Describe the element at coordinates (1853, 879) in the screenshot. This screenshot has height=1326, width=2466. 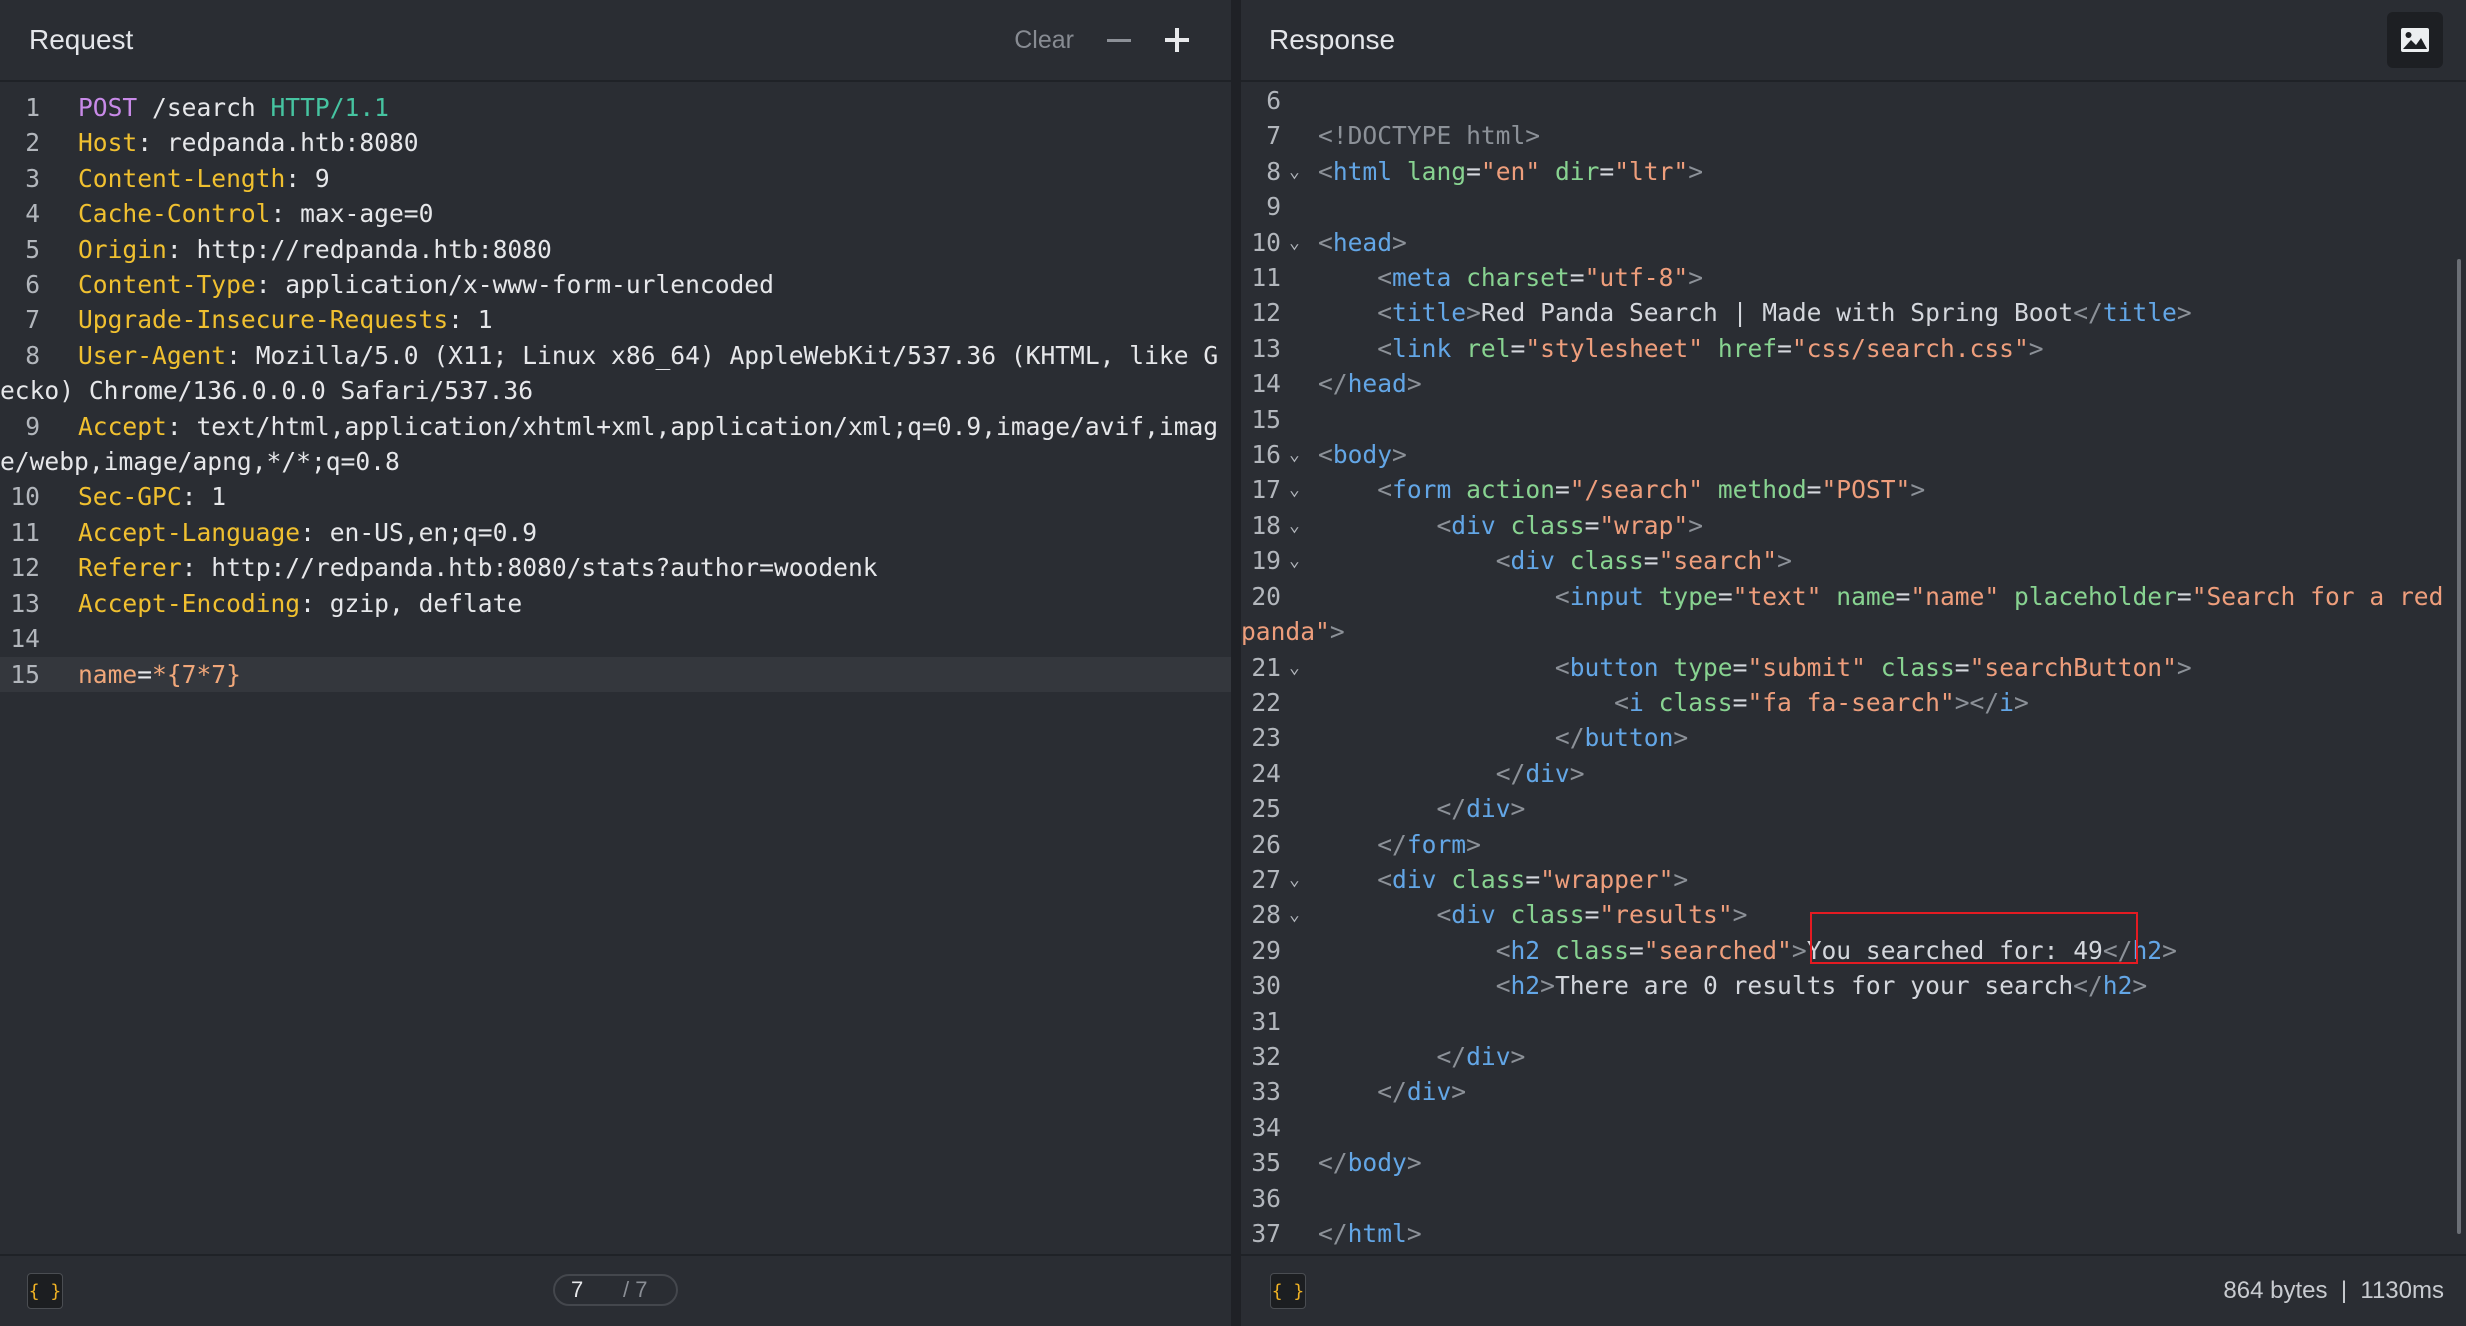
I see `code-line: 27 ⌄ <div class="wrapper">` at that location.